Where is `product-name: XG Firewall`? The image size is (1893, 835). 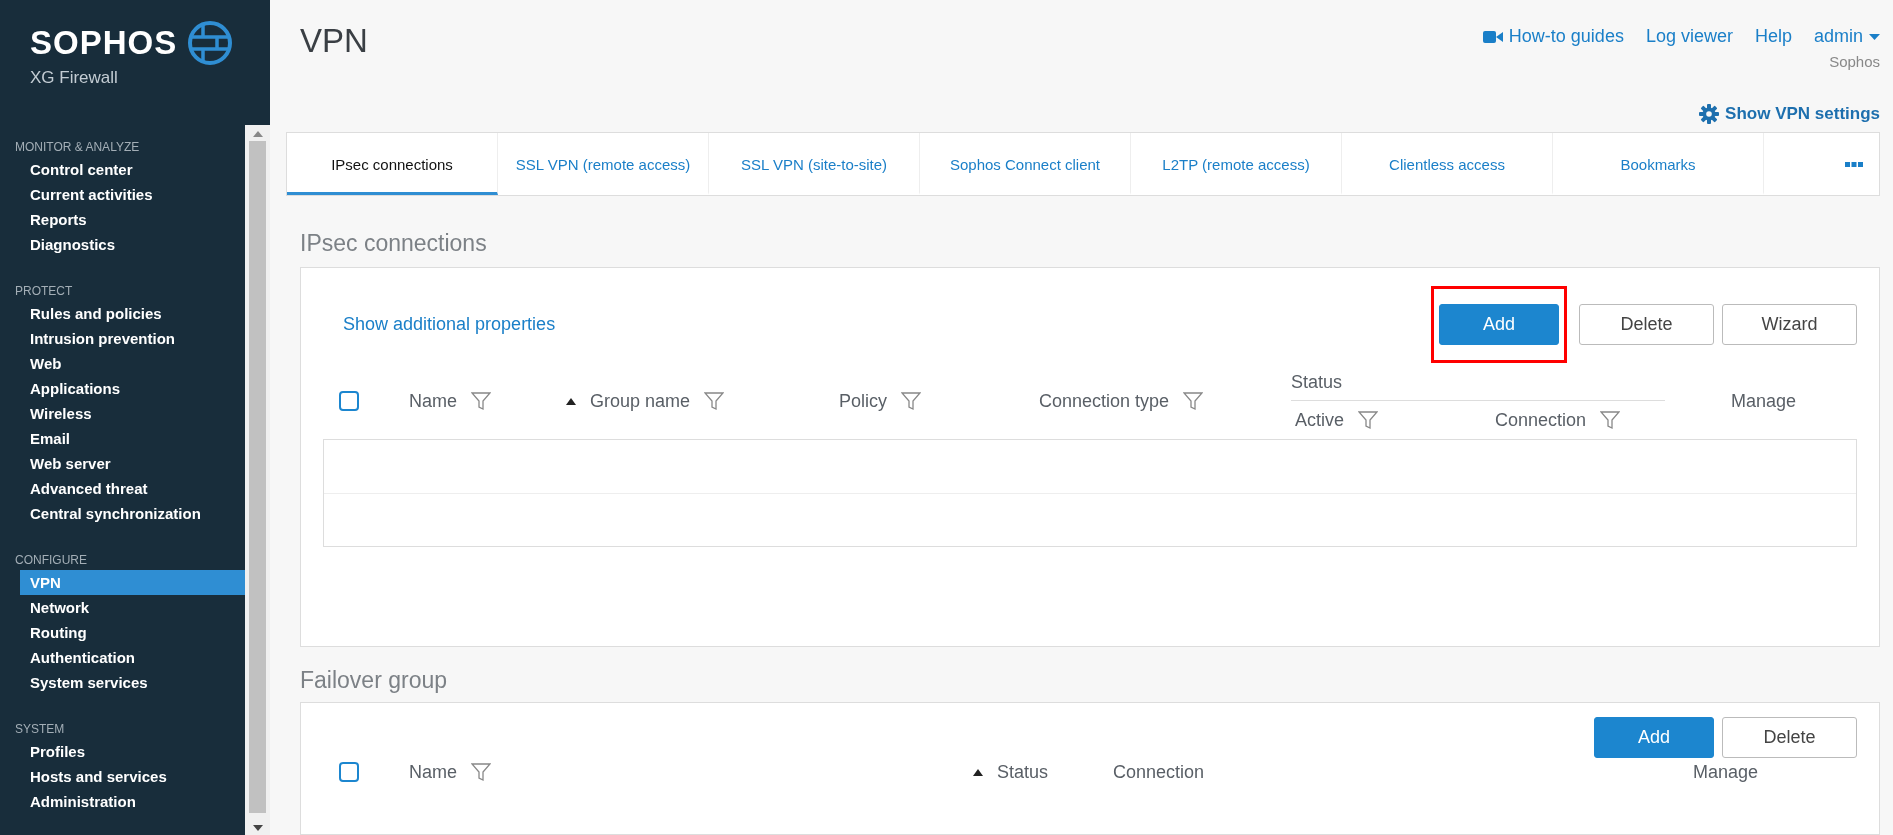
product-name: XG Firewall is located at coordinates (74, 78).